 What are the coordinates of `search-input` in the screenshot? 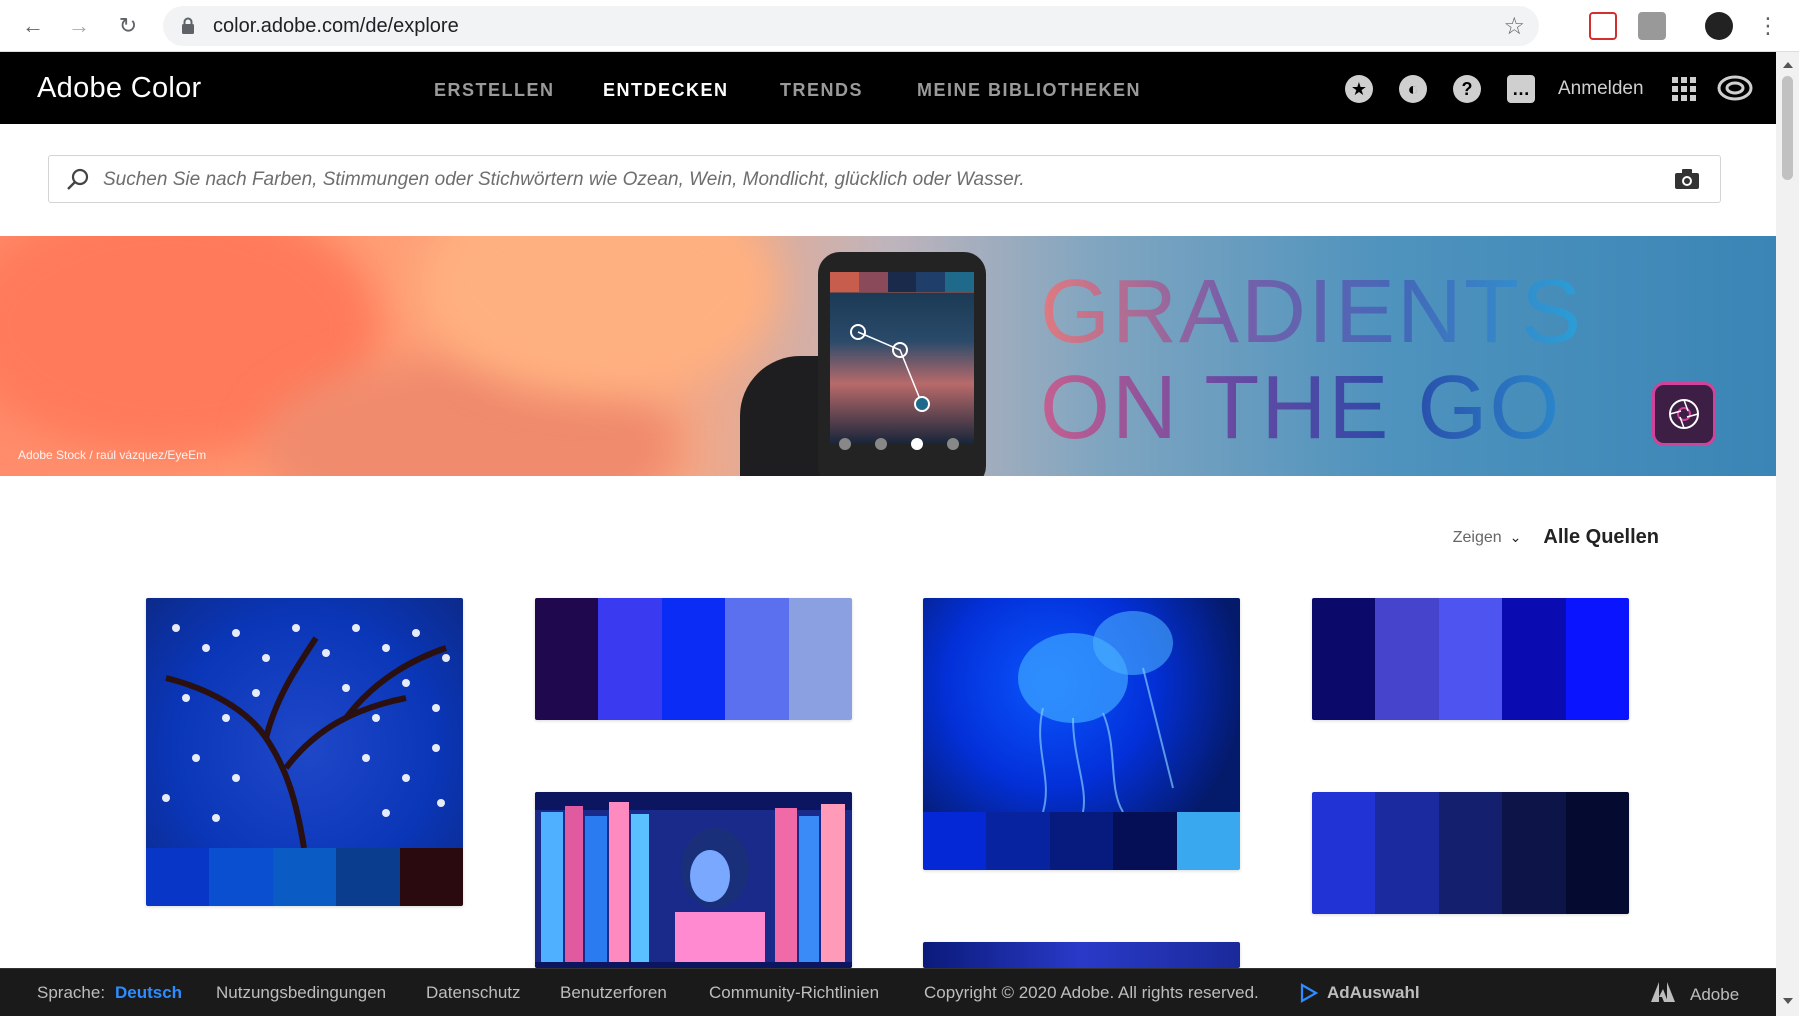 It's located at (883, 180).